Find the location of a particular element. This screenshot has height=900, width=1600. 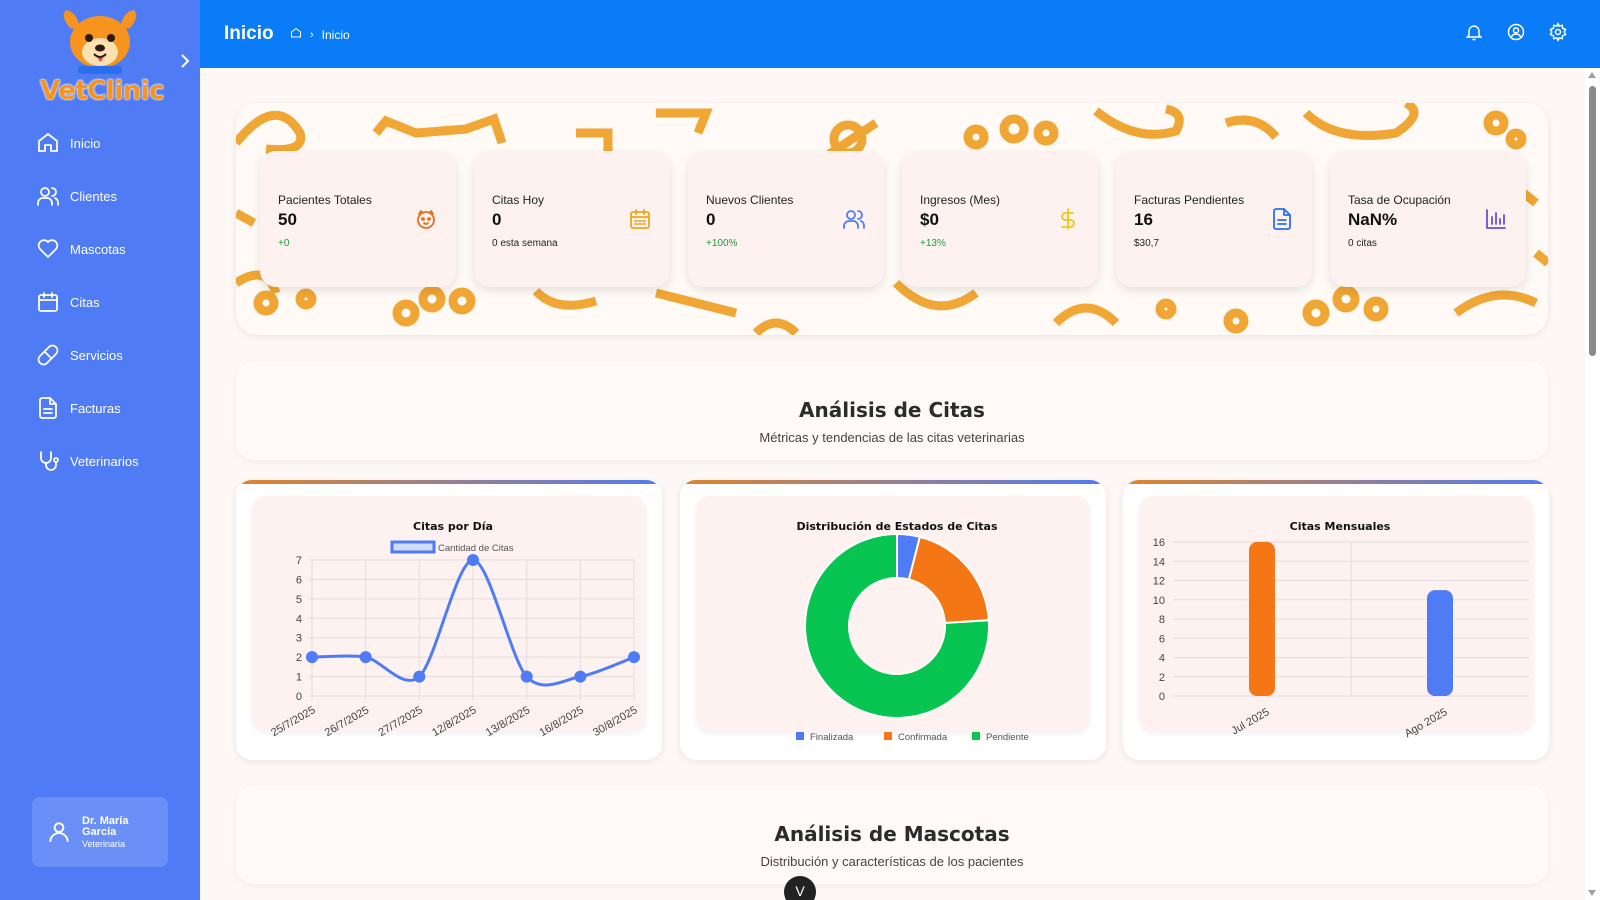

paw-icon is located at coordinates (426, 219).